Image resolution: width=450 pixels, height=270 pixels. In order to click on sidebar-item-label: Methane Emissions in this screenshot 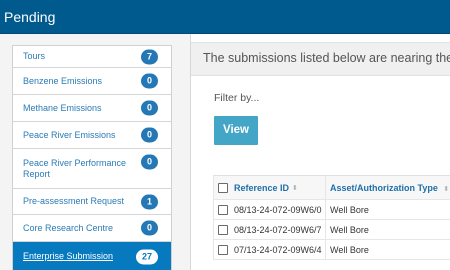, I will do `click(62, 107)`.